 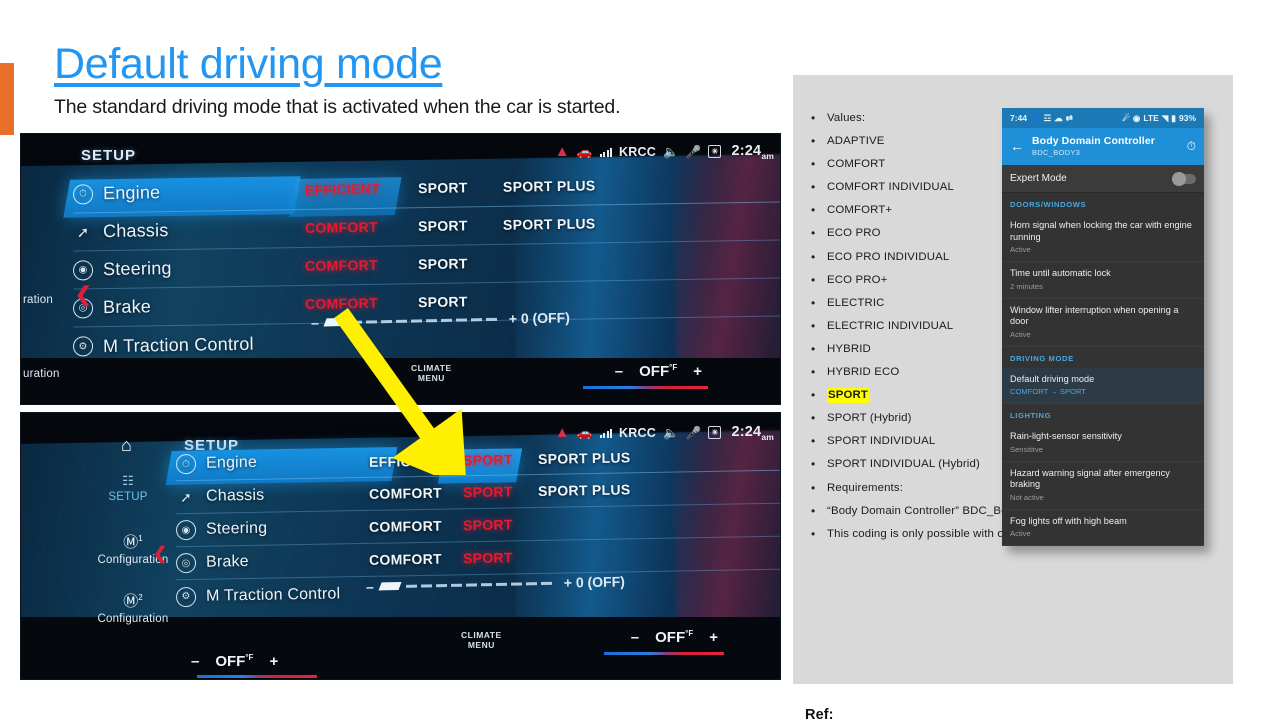 I want to click on rail-item-m1-configuration: Ⓜ1 Configuration, so click(x=133, y=548).